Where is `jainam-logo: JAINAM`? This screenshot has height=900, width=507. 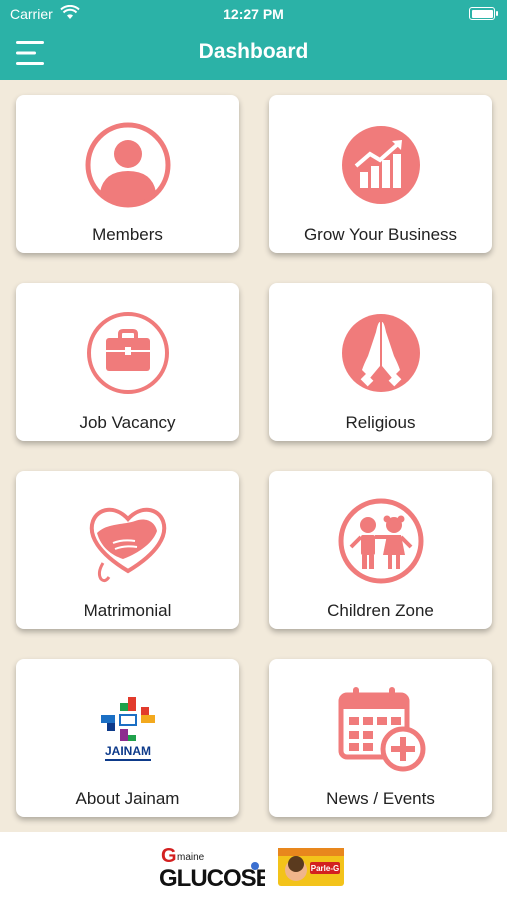 jainam-logo: JAINAM is located at coordinates (127, 729).